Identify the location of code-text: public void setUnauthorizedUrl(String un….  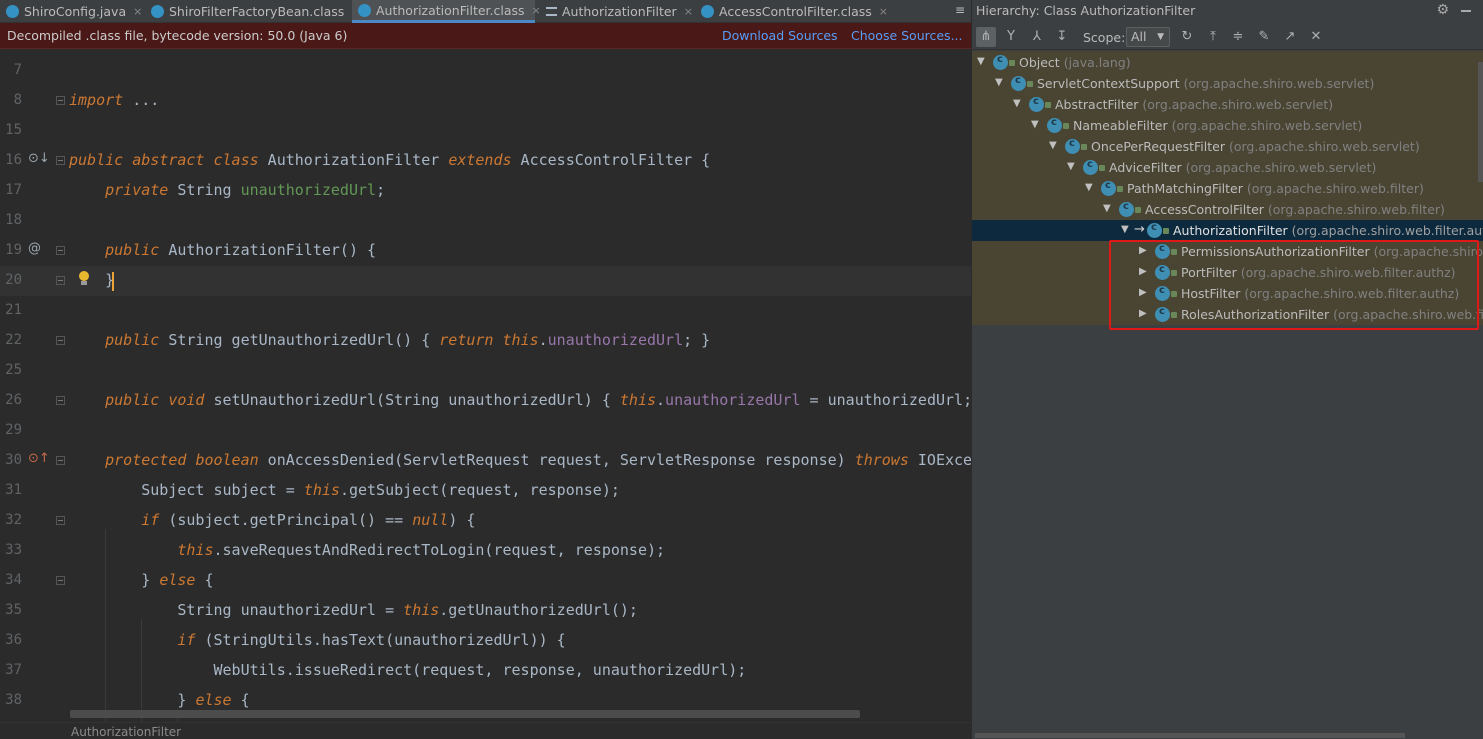
(520, 400).